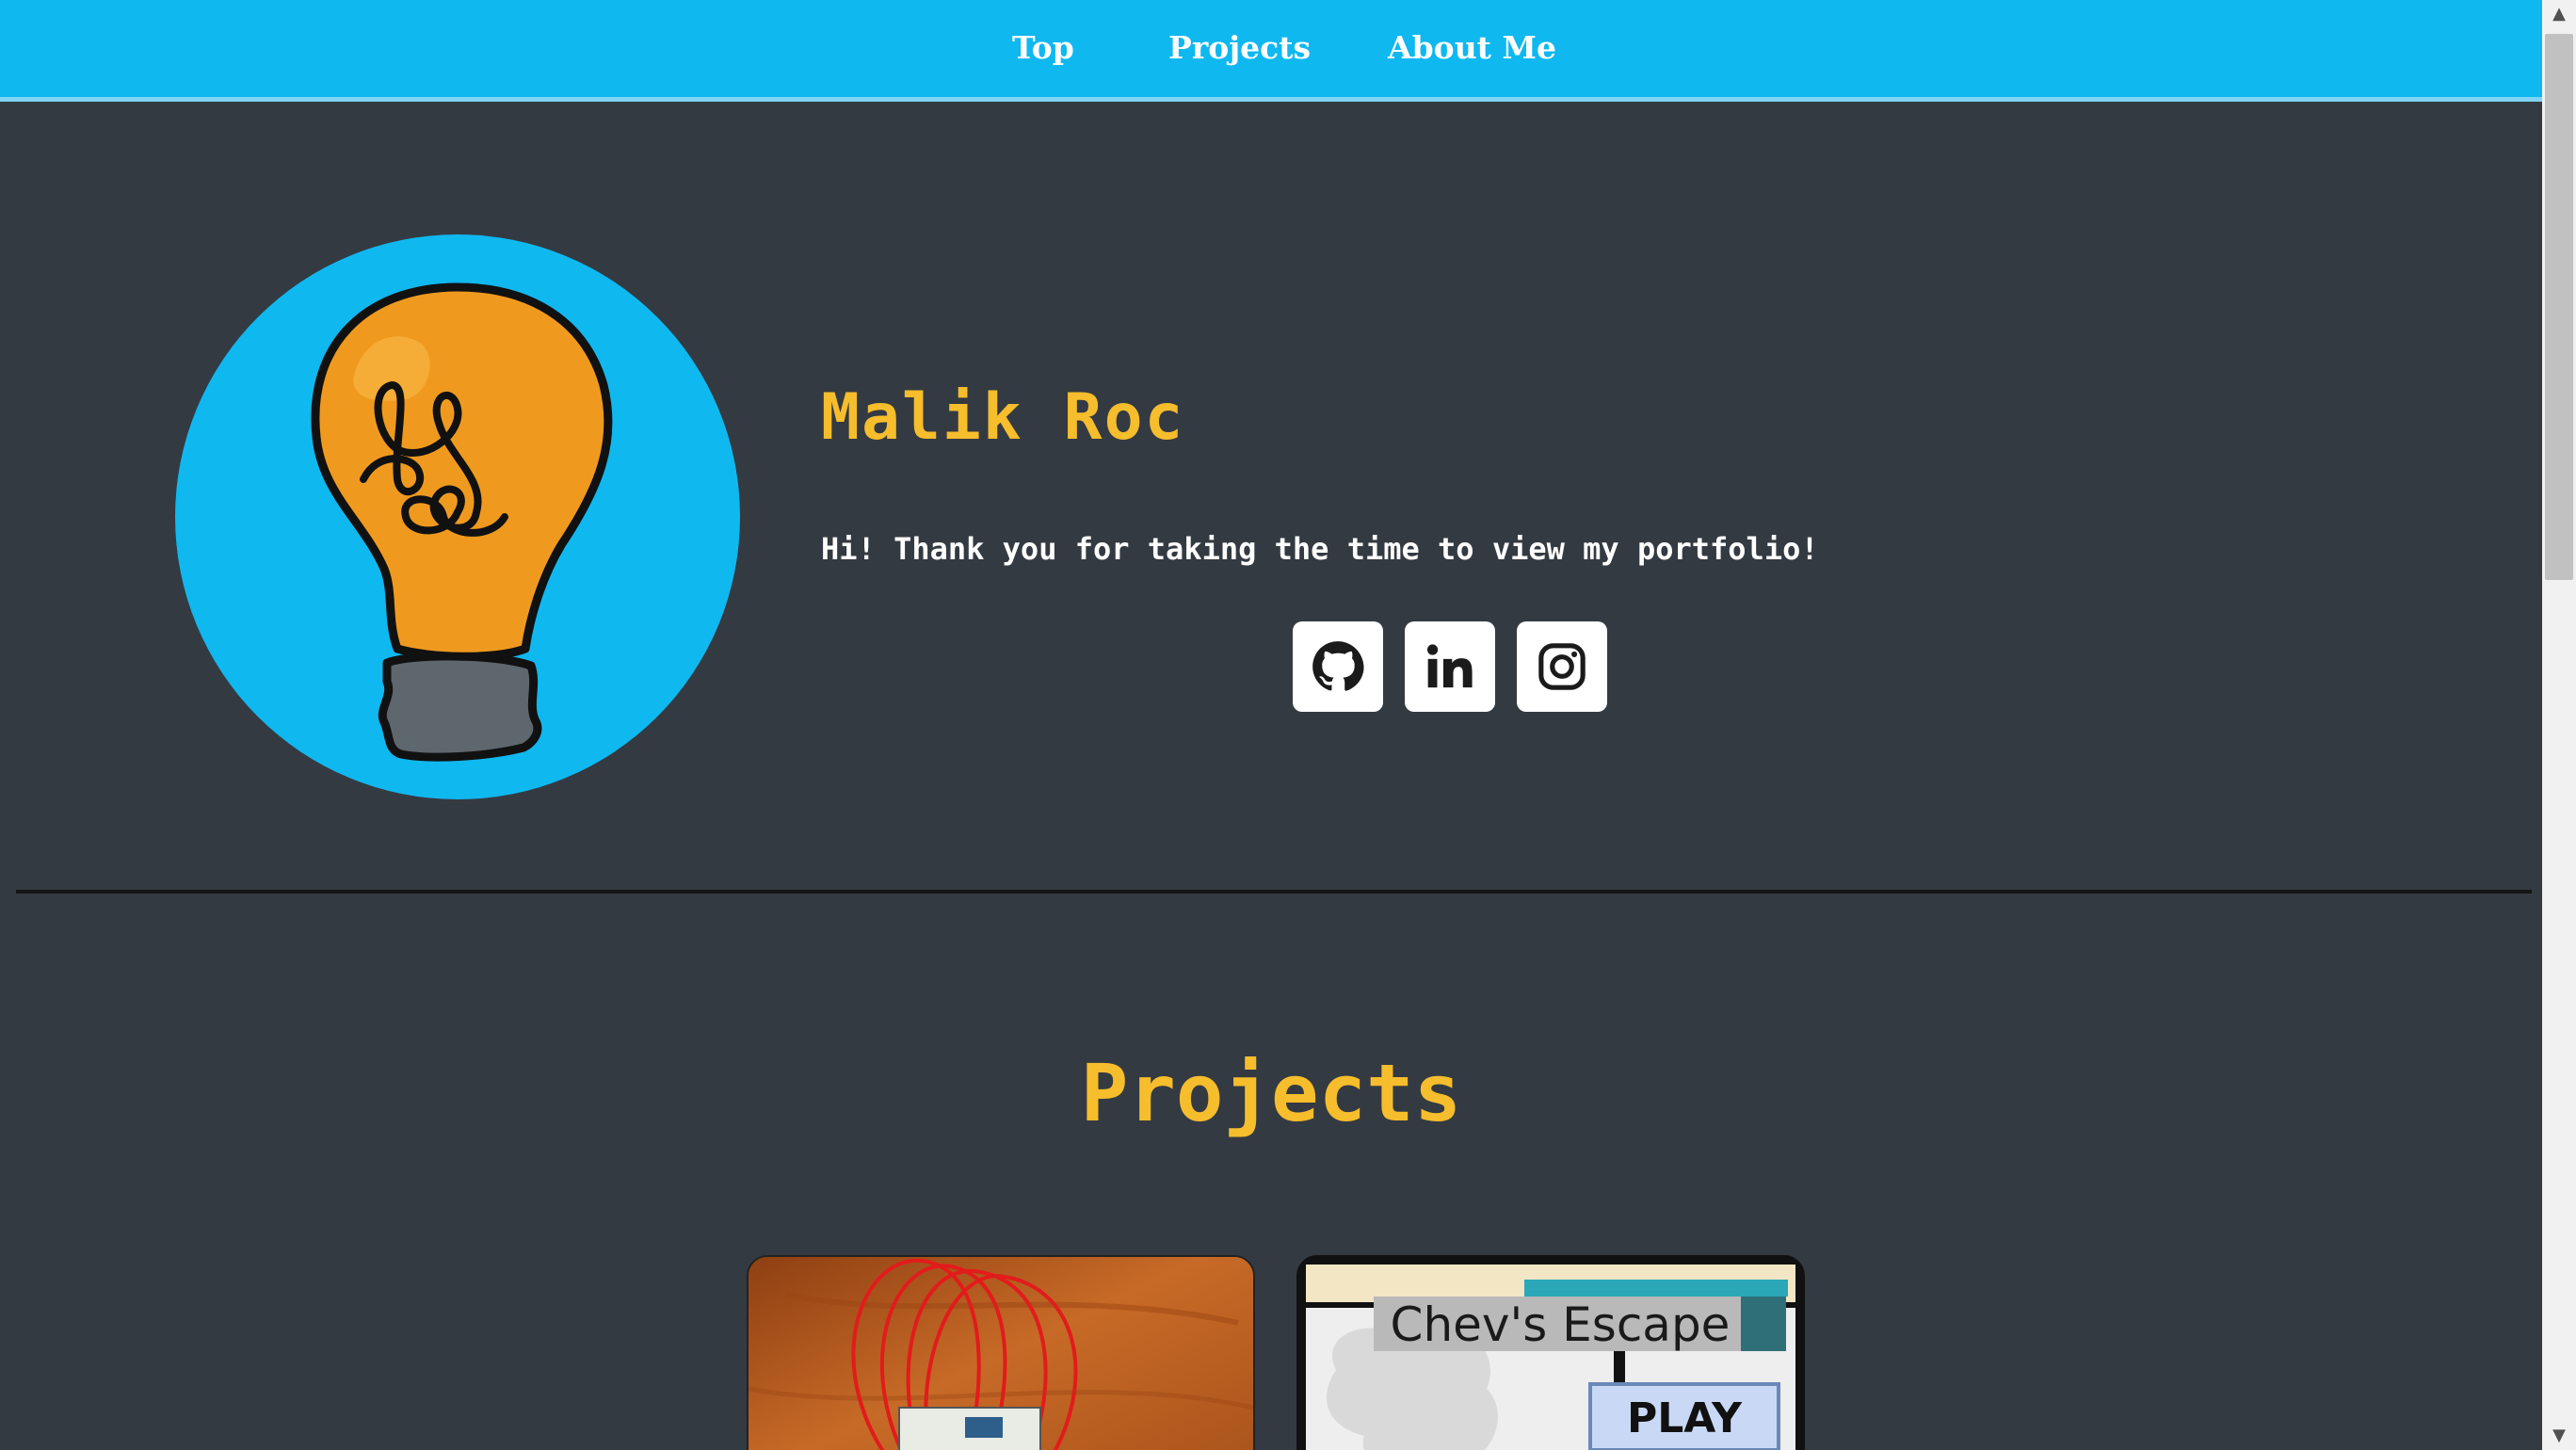 The height and width of the screenshot is (1450, 2576). What do you see at coordinates (1239, 48) in the screenshot?
I see `nav-link-projects: Projects` at bounding box center [1239, 48].